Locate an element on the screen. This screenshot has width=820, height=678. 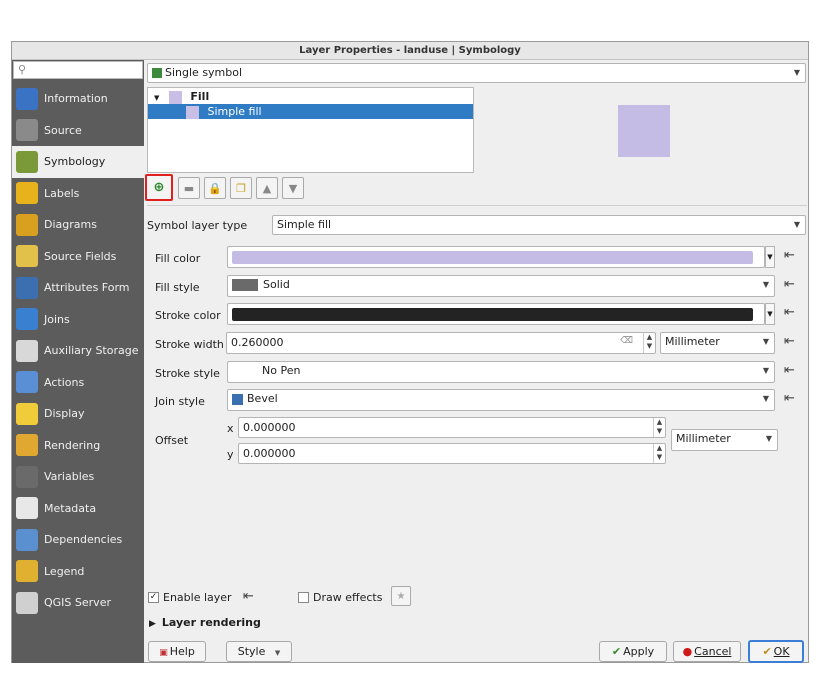
sidebar-search-input: ⚲ is located at coordinates (78, 70).